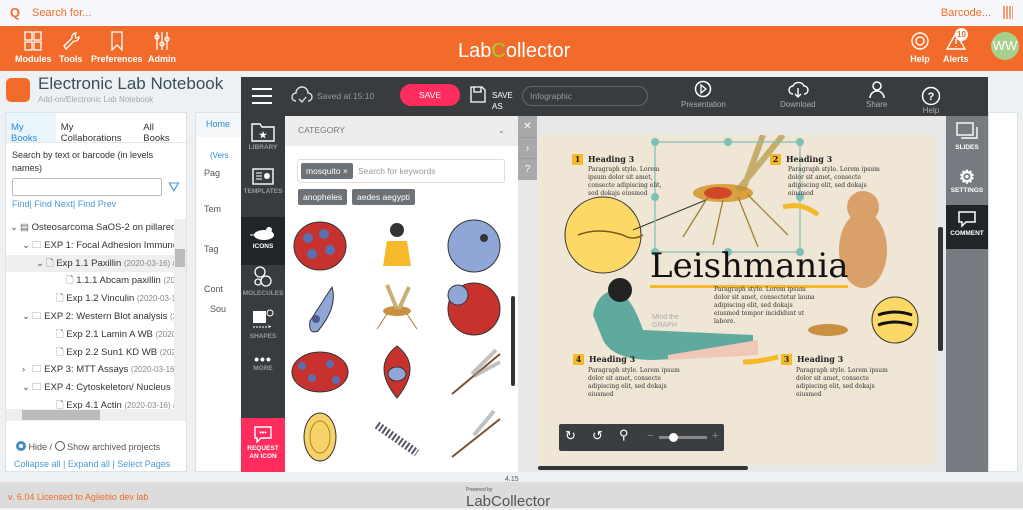  What do you see at coordinates (96, 415) in the screenshot?
I see `tree-horizontal-scrollbar` at bounding box center [96, 415].